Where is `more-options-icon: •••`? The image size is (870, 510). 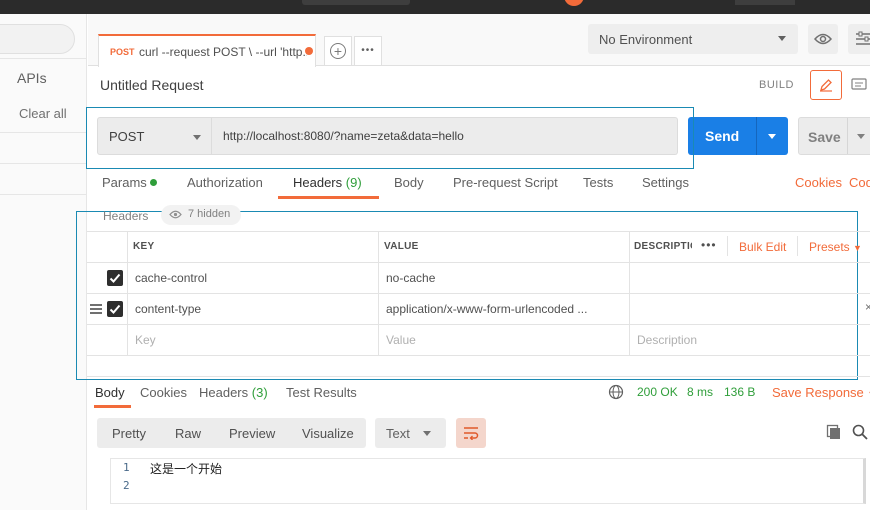
more-options-icon: ••• is located at coordinates (709, 245).